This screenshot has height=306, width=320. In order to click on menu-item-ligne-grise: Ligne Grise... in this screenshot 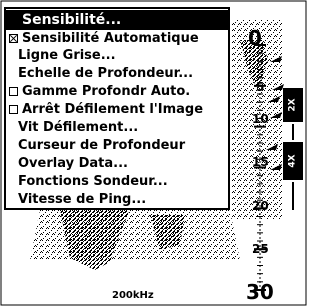, I will do `click(117, 55)`.